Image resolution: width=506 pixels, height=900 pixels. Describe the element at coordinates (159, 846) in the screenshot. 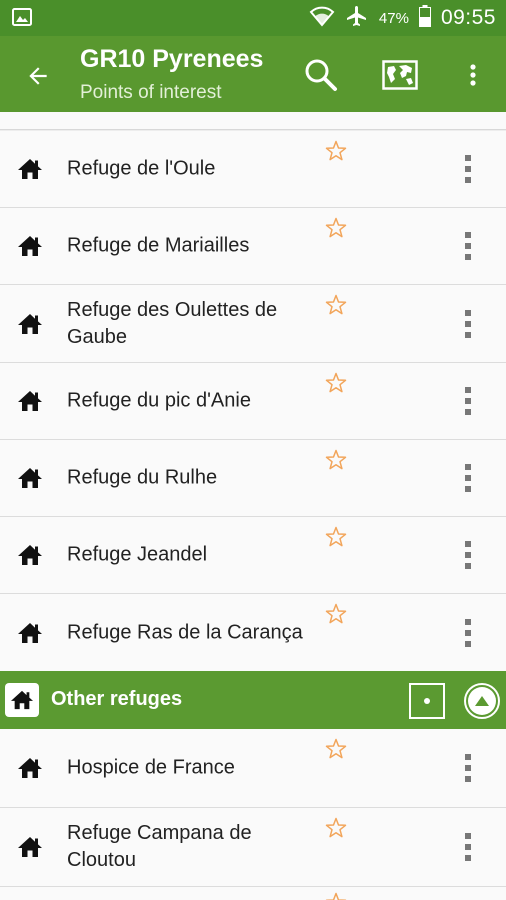

I see `list-item-label: Refuge Campana de Cloutou` at that location.